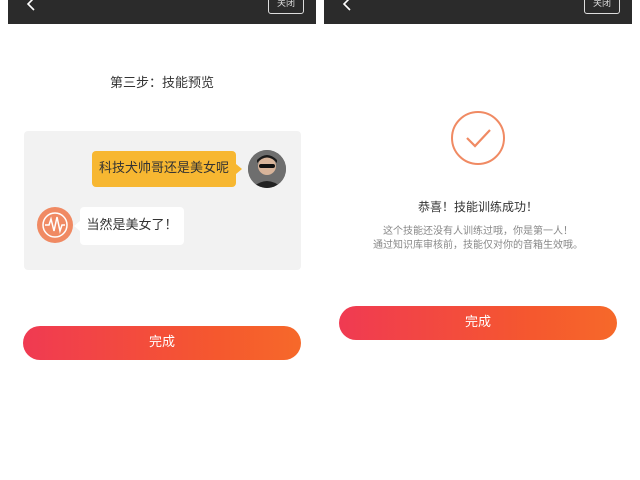 The height and width of the screenshot is (480, 640). Describe the element at coordinates (478, 231) in the screenshot. I see `success-message-line: 这个技能还没有人训练过哦，你是第一人！` at that location.